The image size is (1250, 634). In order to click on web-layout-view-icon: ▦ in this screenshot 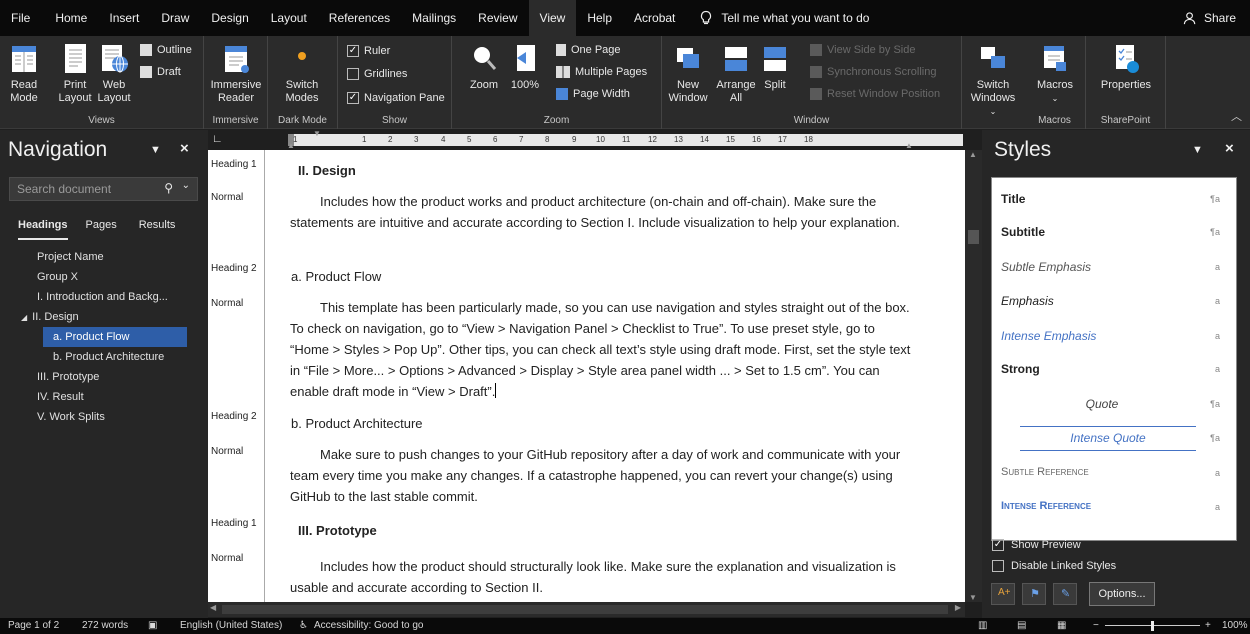, I will do `click(1061, 625)`.